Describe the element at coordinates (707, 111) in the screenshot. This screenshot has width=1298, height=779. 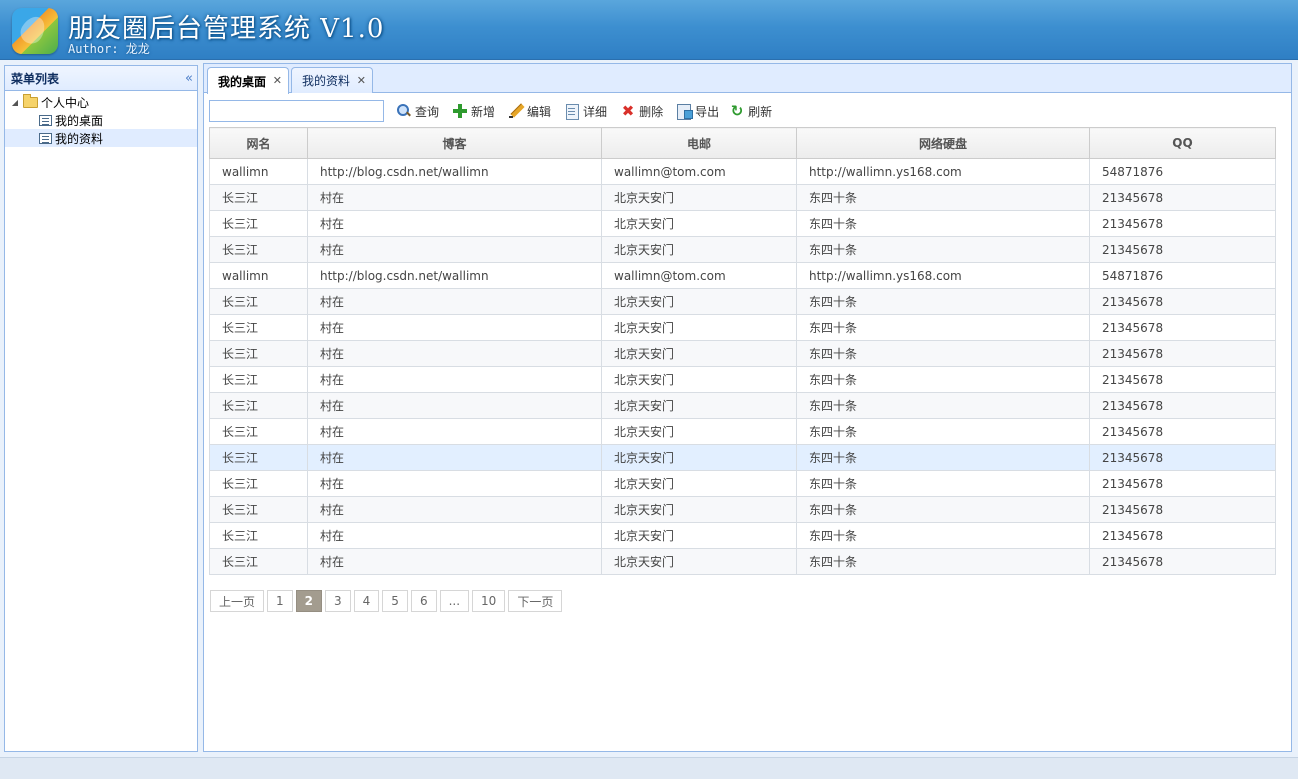
I see `export-button-label: 导出` at that location.